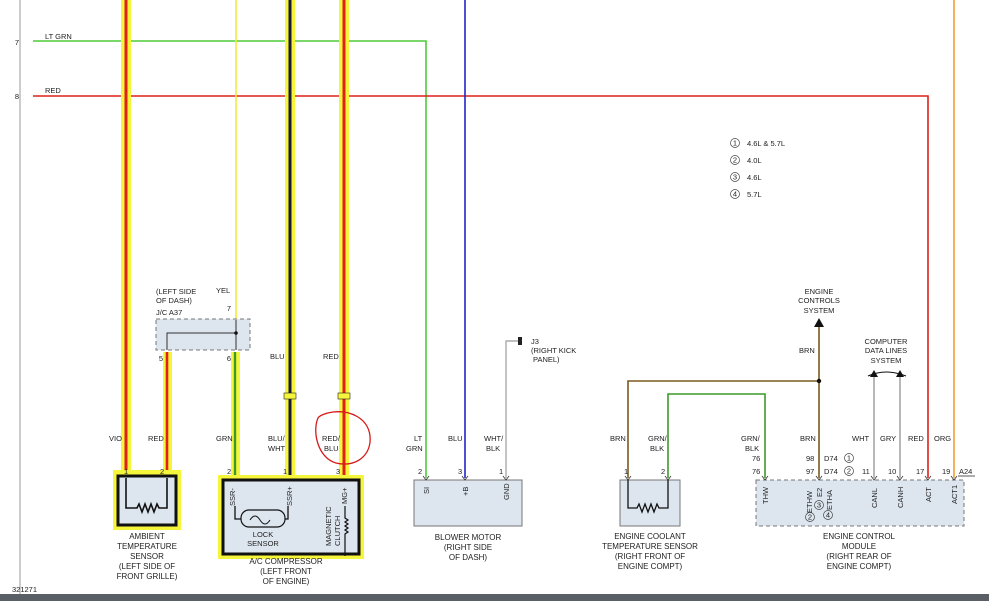 The width and height of the screenshot is (989, 606). Describe the element at coordinates (849, 471) in the screenshot. I see `ecm-variant-num-2: 2` at that location.